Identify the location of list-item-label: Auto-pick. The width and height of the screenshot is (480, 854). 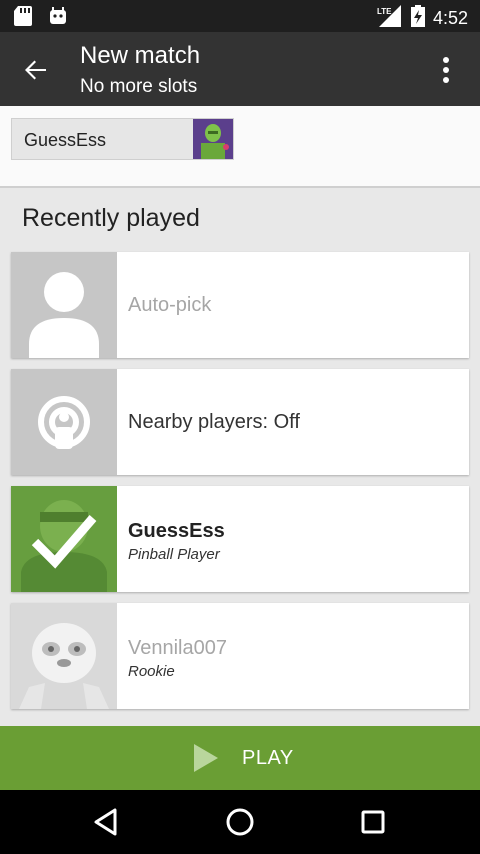
(170, 305).